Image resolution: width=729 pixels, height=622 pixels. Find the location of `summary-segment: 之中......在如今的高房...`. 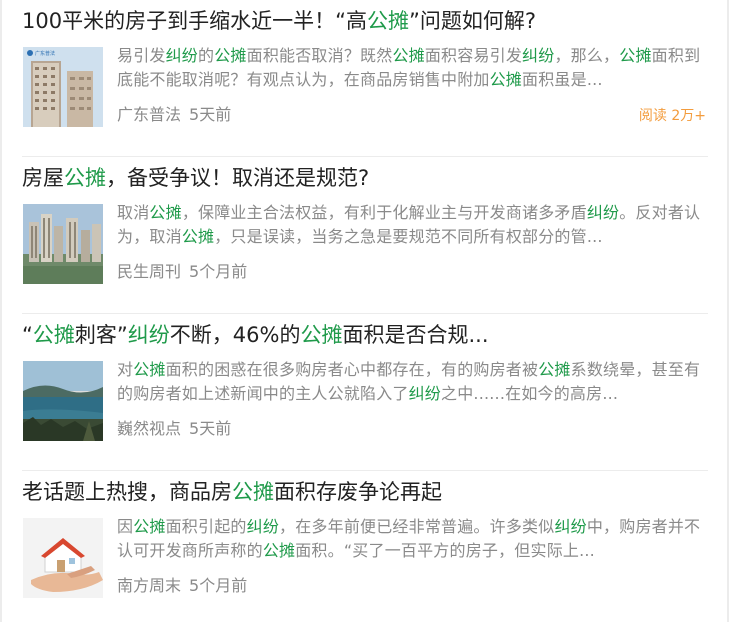

summary-segment: 之中......在如今的高房... is located at coordinates (530, 393).